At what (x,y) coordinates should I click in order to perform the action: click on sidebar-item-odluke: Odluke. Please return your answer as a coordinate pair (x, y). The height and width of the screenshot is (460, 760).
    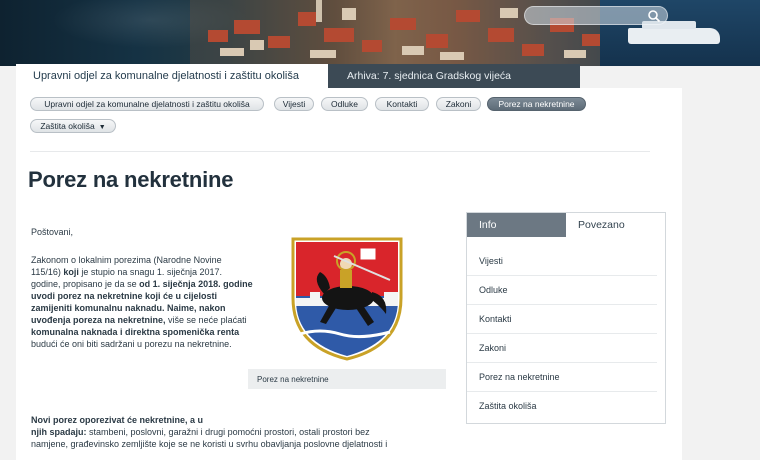
    Looking at the image, I should click on (562, 290).